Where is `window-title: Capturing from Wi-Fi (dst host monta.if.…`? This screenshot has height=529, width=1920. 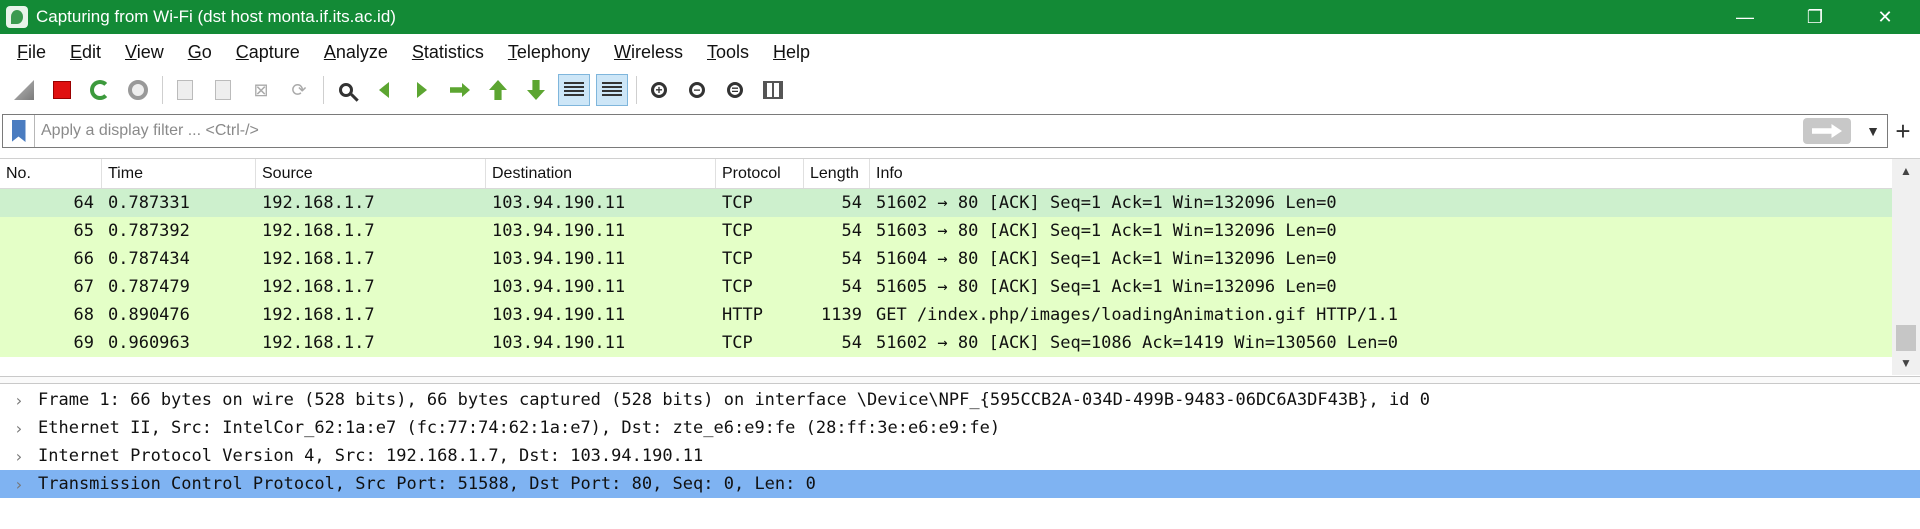 window-title: Capturing from Wi-Fi (dst host monta.if.… is located at coordinates (216, 16).